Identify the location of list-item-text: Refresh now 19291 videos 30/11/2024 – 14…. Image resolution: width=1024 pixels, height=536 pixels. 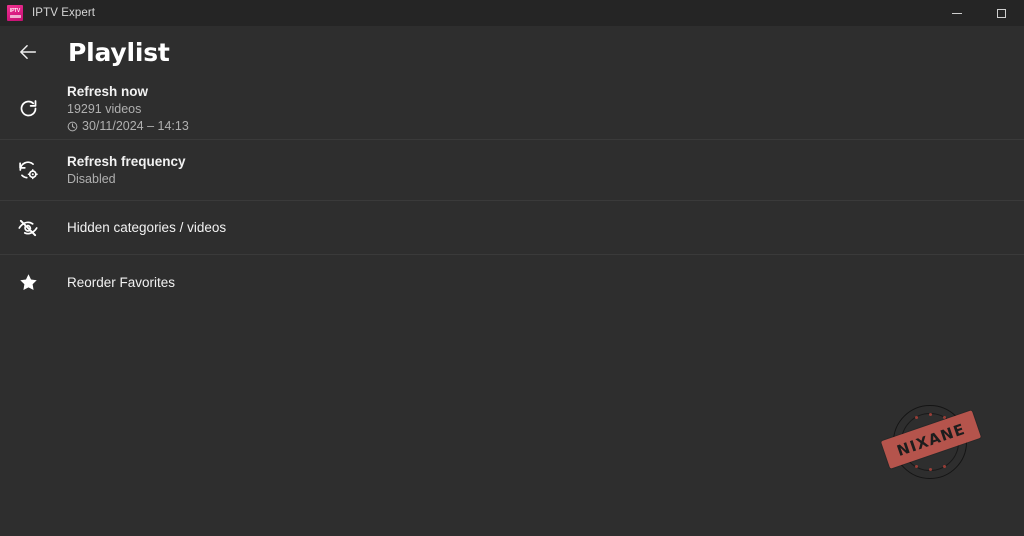
(128, 108).